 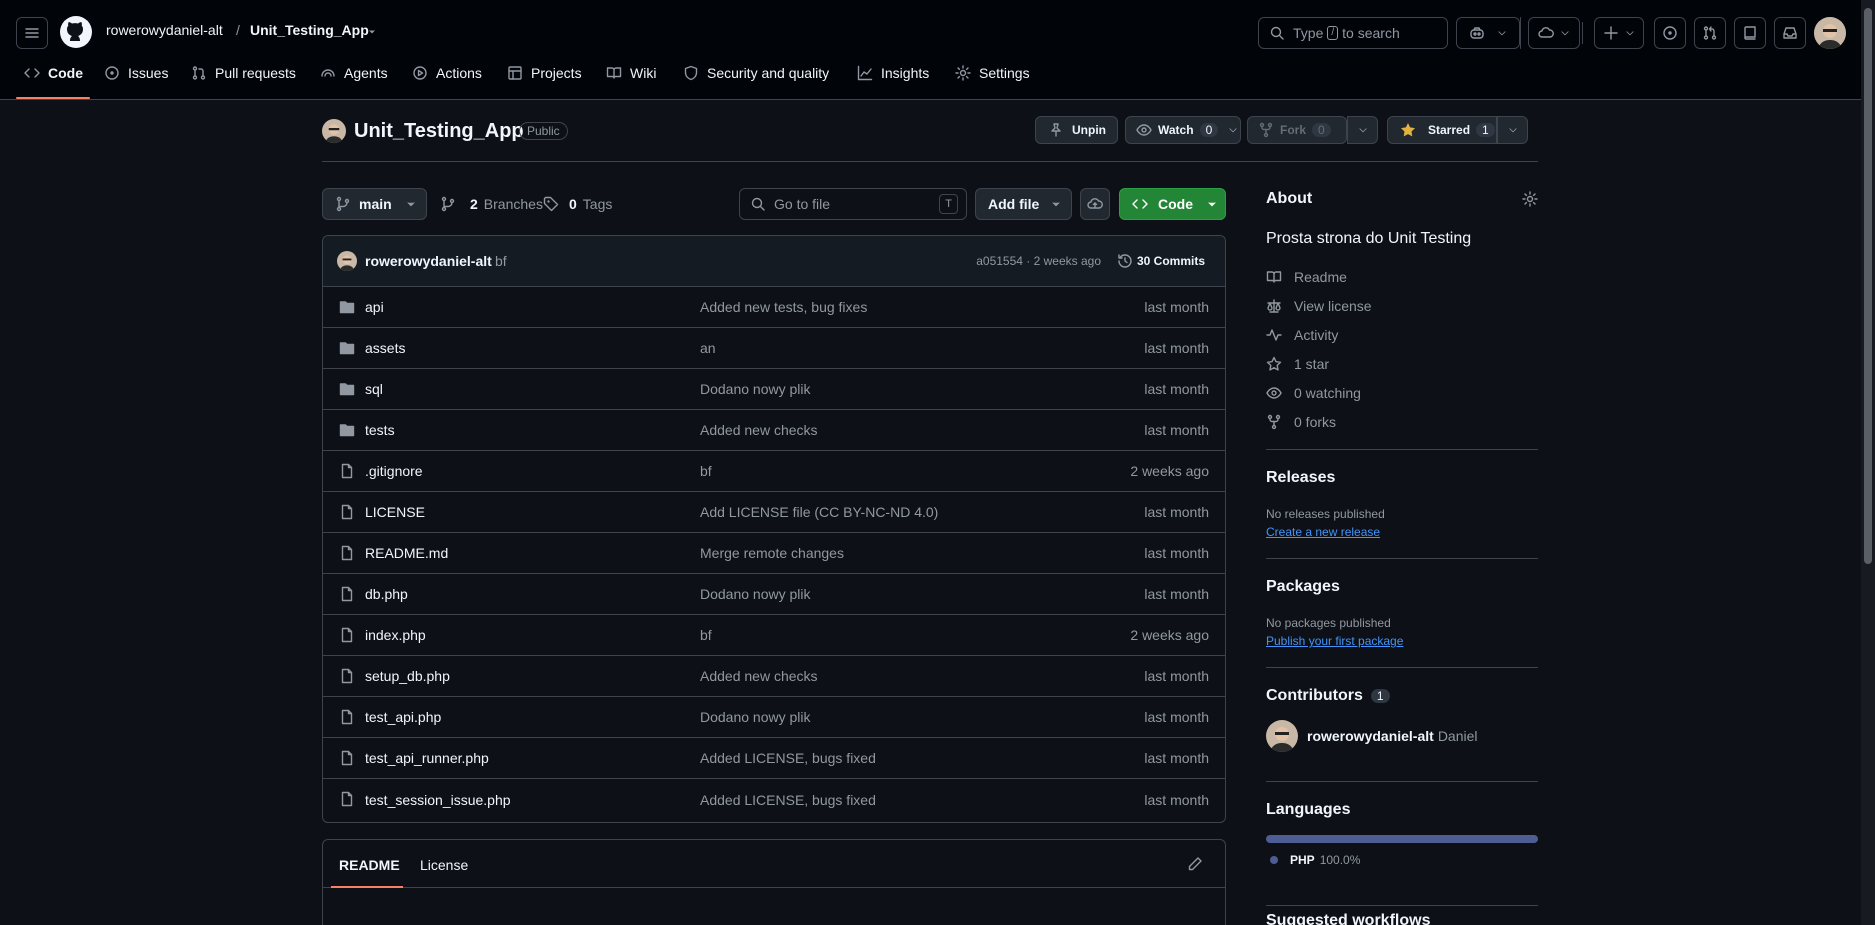 I want to click on fork-button: Fork 0, so click(x=1297, y=130).